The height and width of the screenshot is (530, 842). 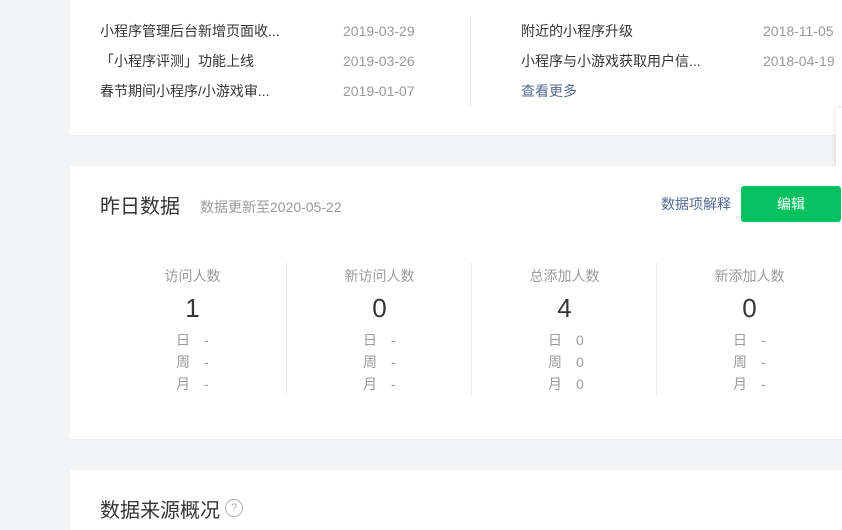 What do you see at coordinates (379, 31) in the screenshot?
I see `announcement-date: 2019-03-29` at bounding box center [379, 31].